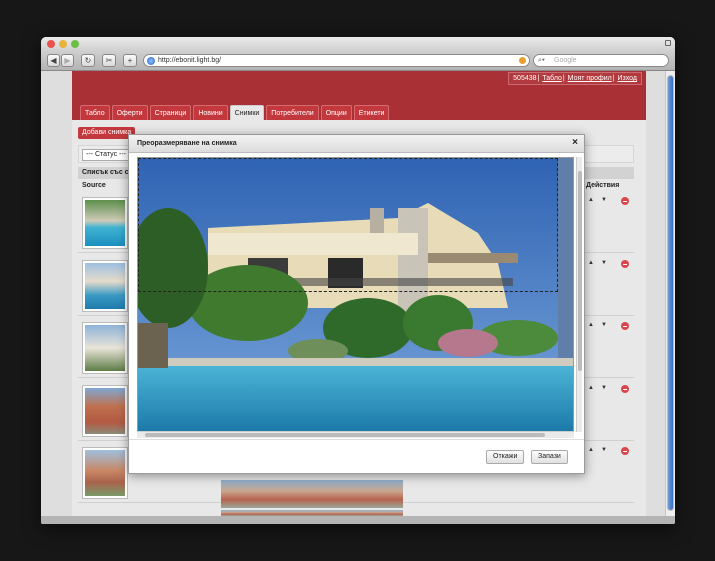  I want to click on page-scrollbar, so click(670, 293).